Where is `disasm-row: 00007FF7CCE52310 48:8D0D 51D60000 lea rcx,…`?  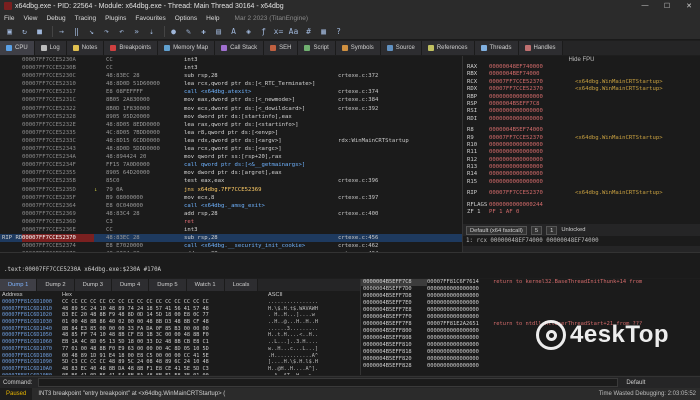 disasm-row: 00007FF7CCE52310 48:8D0D 51D60000 lea rcx,… is located at coordinates (231, 84).